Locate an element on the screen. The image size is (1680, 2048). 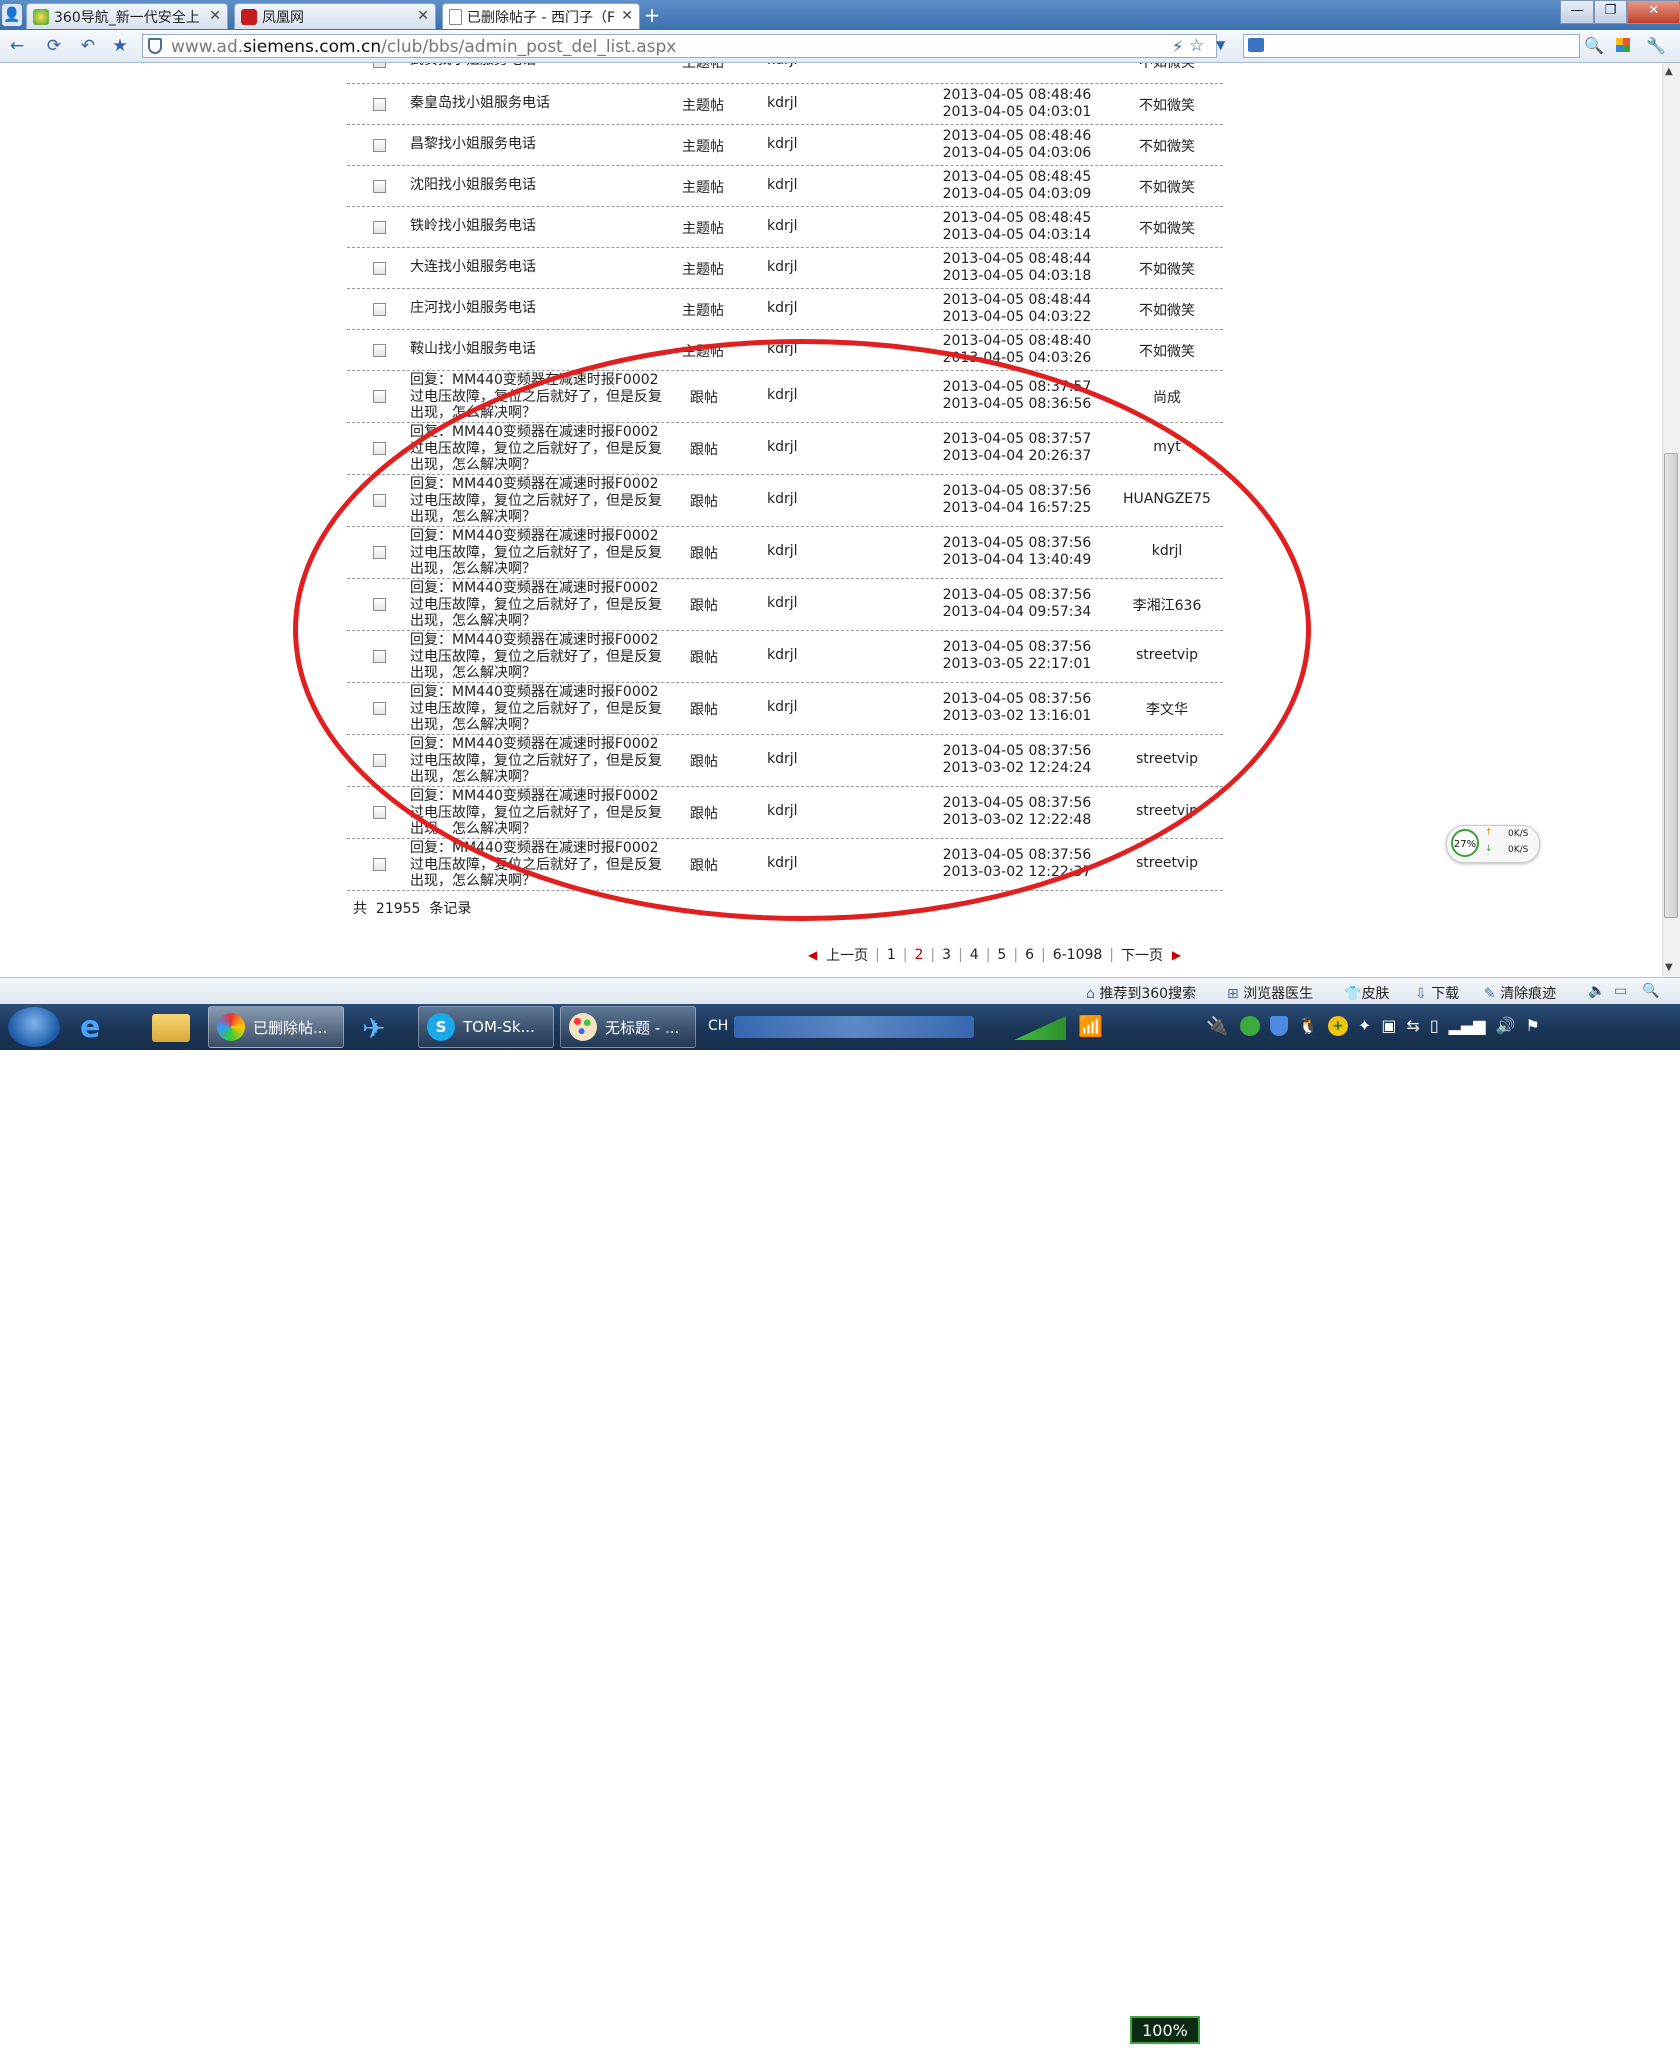
download-button: ⇩ 下载 is located at coordinates (1437, 993).